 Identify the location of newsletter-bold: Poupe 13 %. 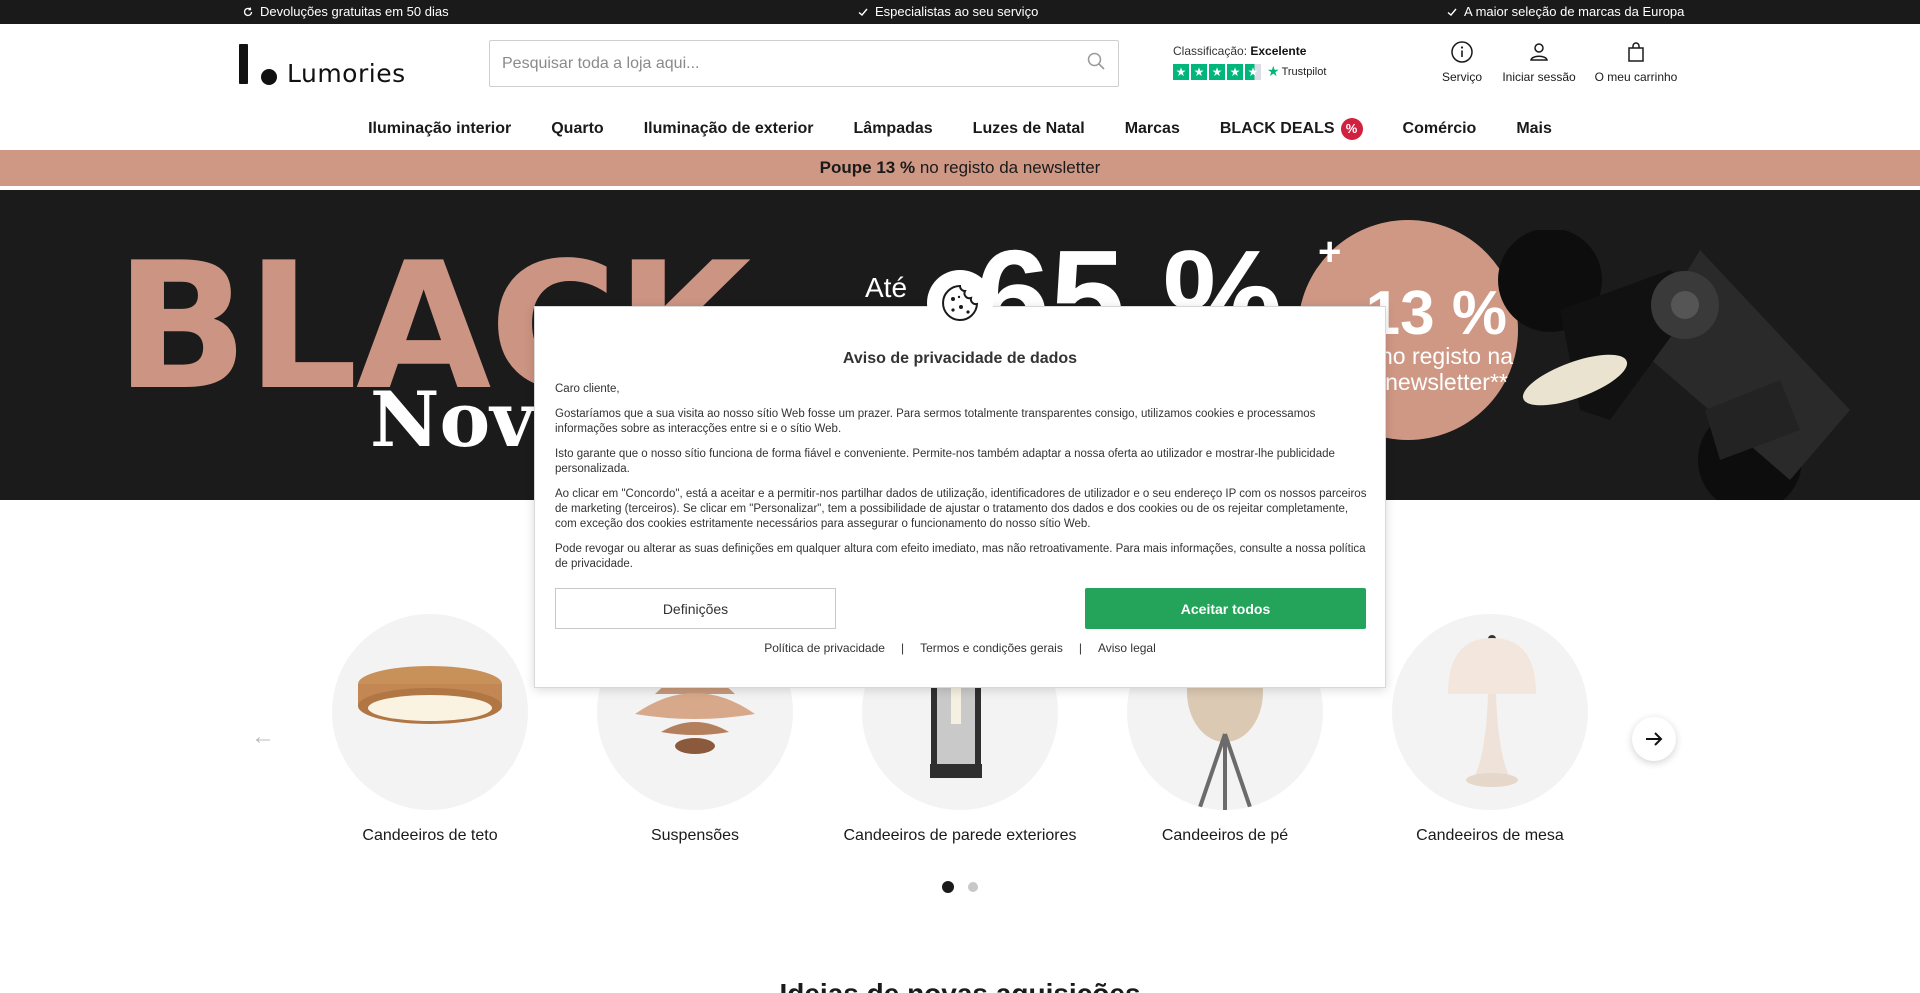
(867, 167).